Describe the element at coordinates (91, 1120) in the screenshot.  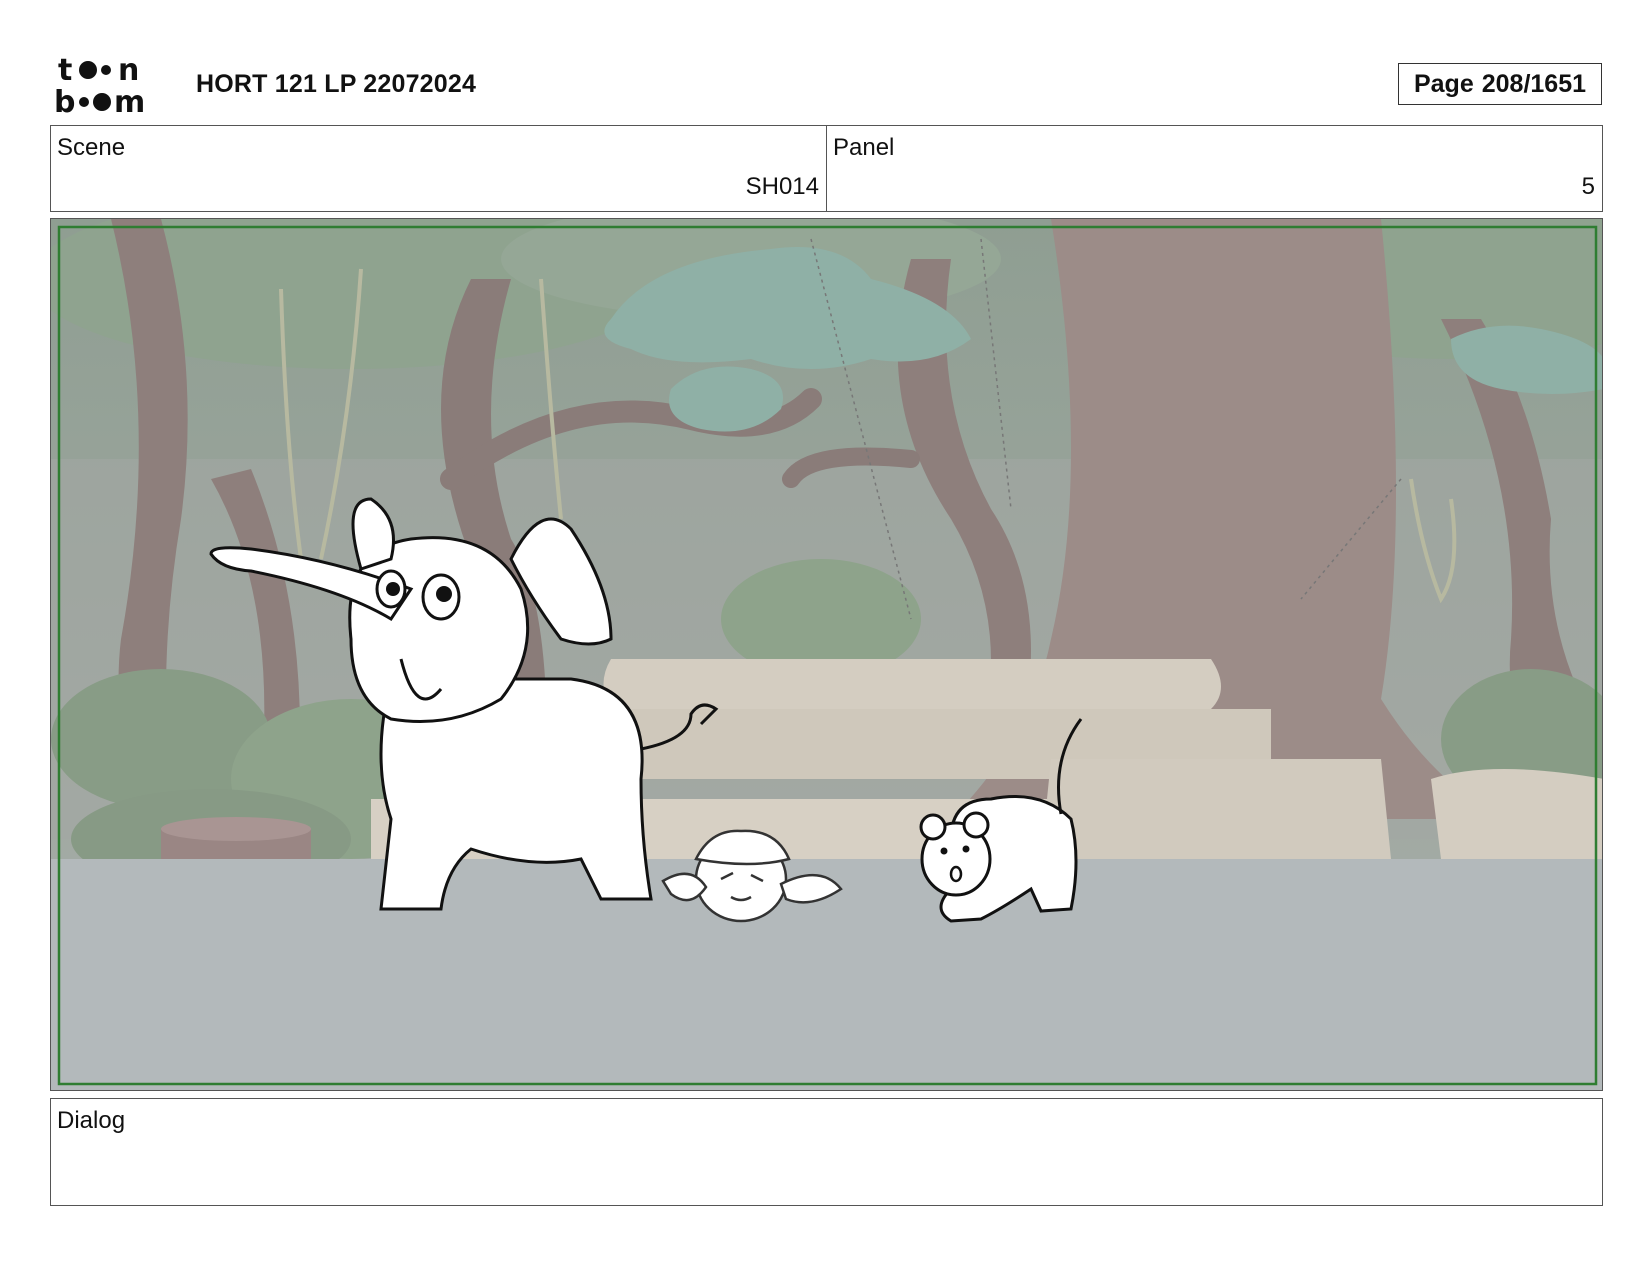
I see `dialog-label: Dialog` at that location.